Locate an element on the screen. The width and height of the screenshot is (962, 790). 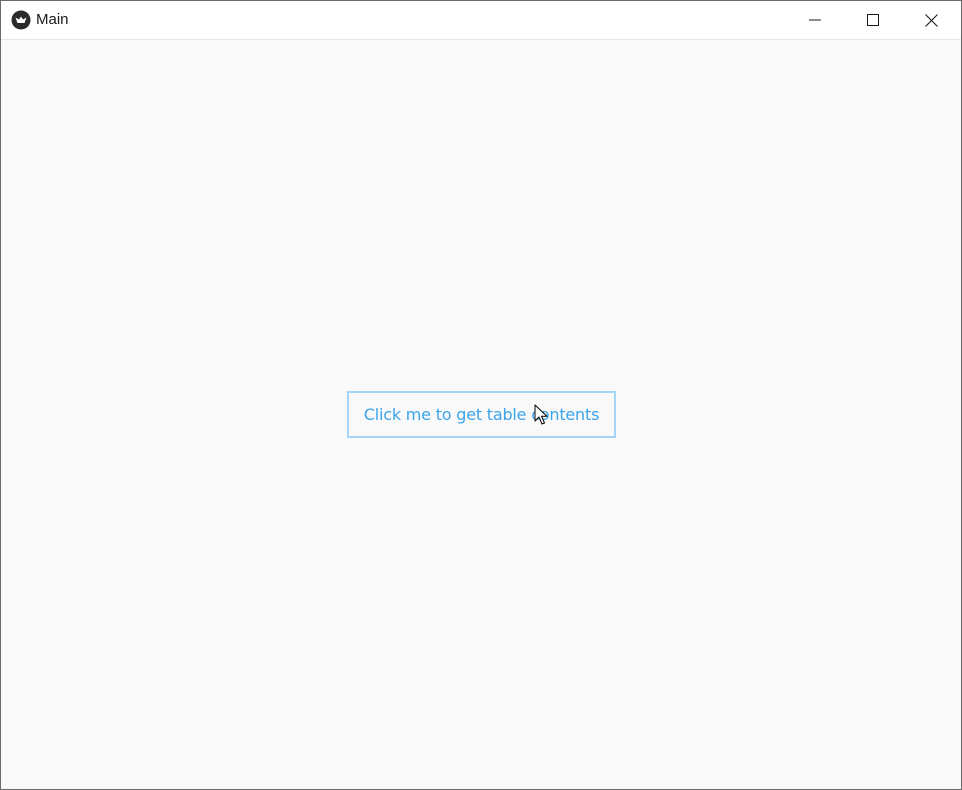
minimize-icon is located at coordinates (815, 20).